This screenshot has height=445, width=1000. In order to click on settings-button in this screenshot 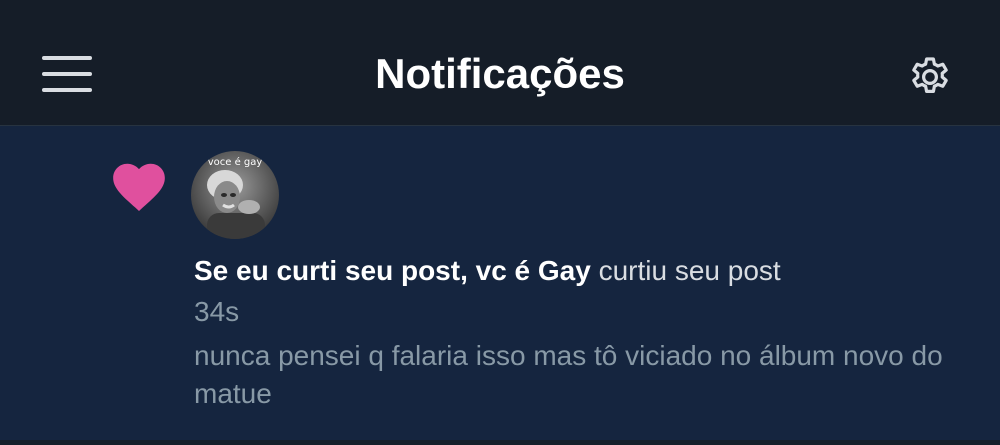, I will do `click(930, 77)`.